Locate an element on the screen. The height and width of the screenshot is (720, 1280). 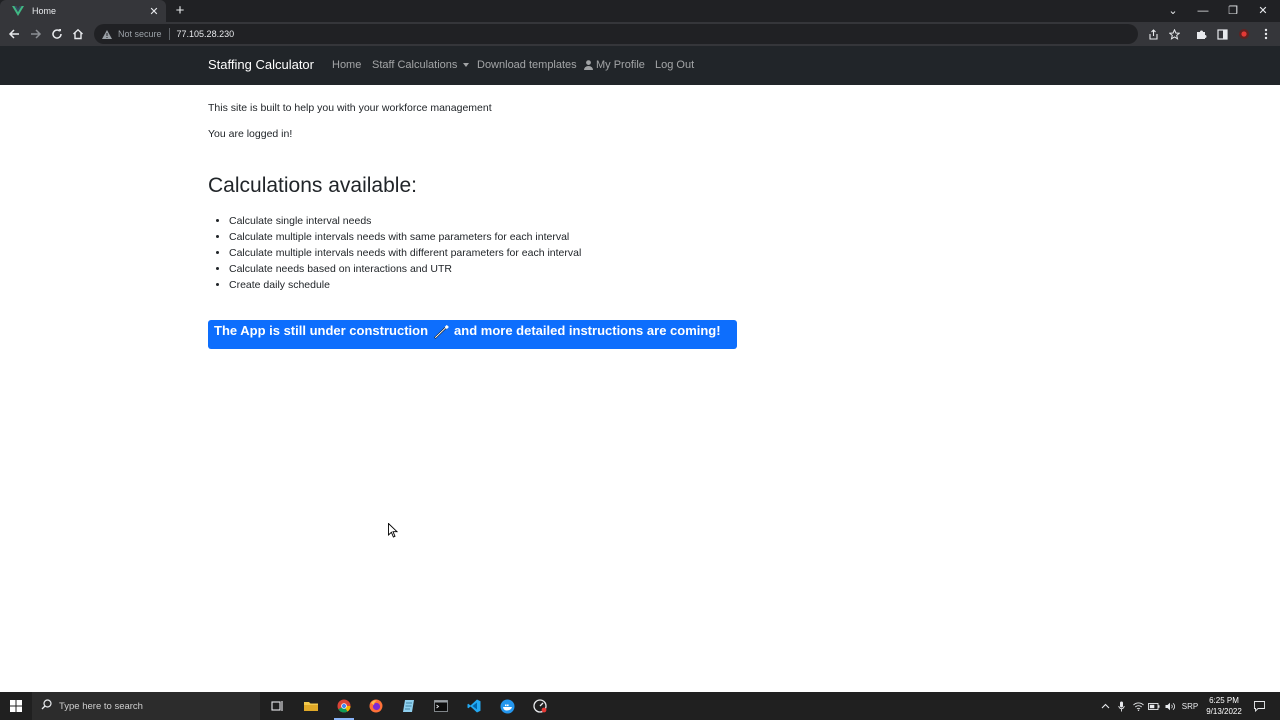
nav-download-templates-label: Download templates is located at coordinates (527, 65).